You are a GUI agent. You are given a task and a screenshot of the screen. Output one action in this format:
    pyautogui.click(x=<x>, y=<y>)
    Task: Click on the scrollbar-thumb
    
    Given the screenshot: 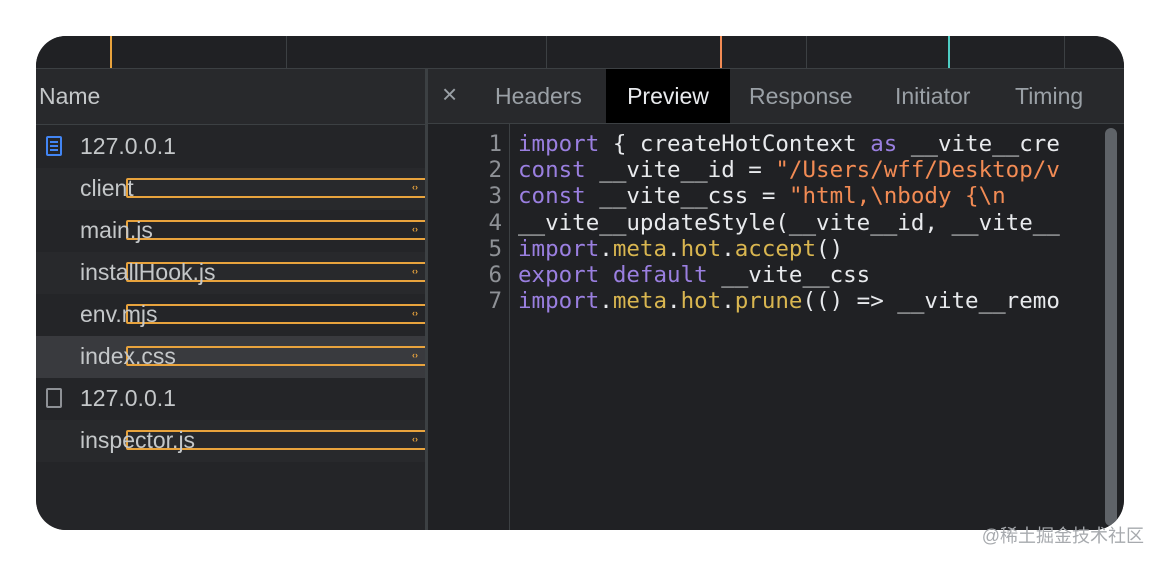 What is the action you would take?
    pyautogui.click(x=1111, y=327)
    